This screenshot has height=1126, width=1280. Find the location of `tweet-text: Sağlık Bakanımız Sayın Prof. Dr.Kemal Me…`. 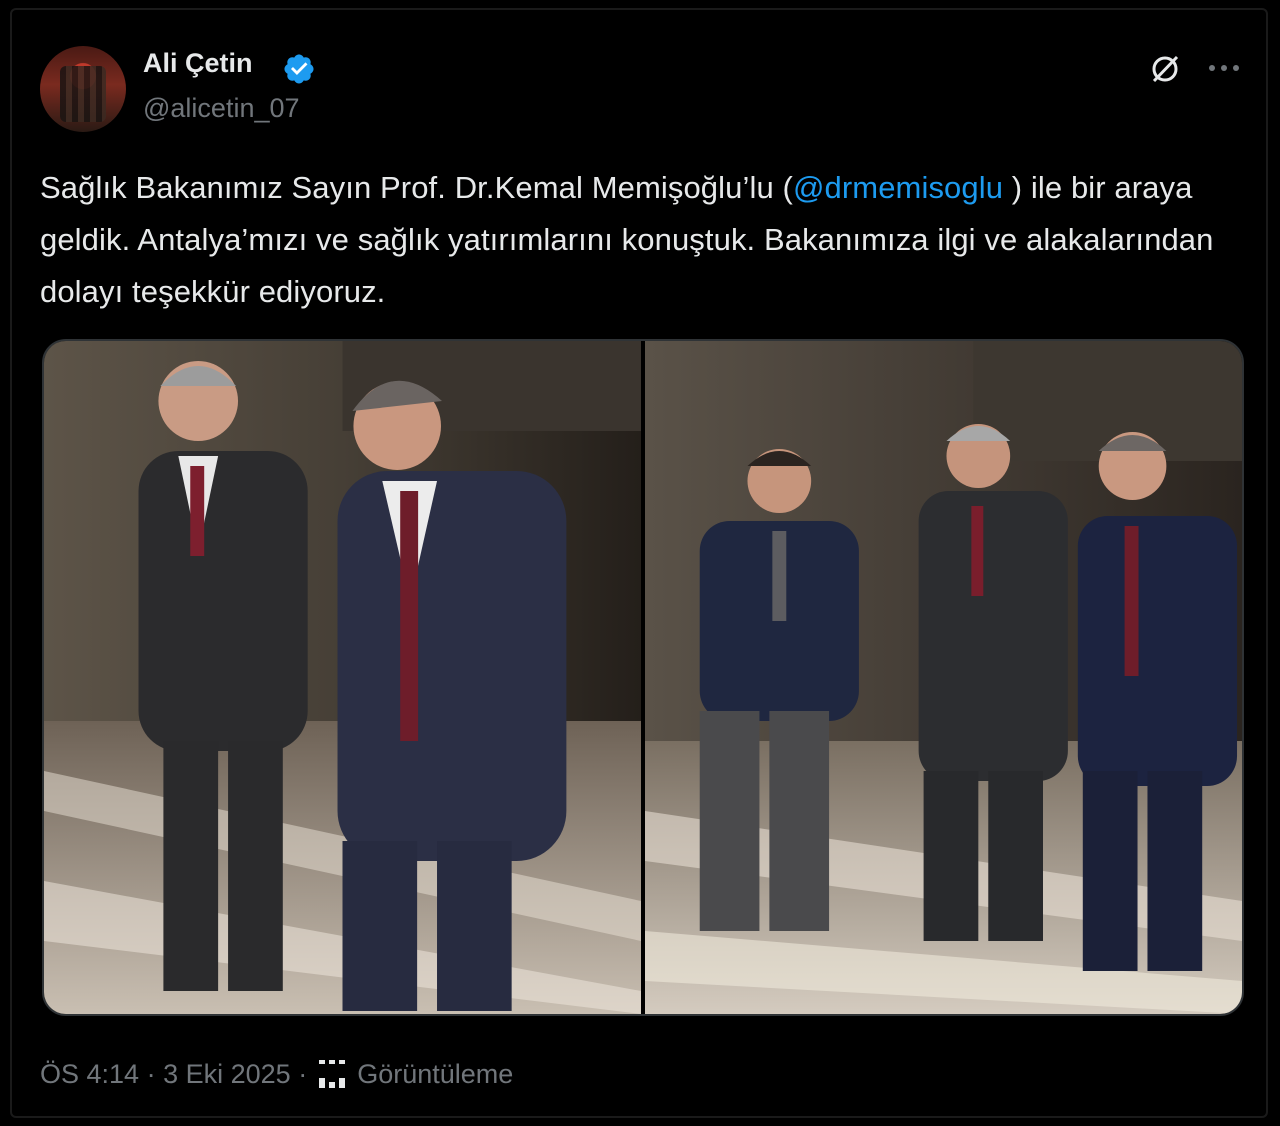

tweet-text: Sağlık Bakanımız Sayın Prof. Dr.Kemal Me… is located at coordinates (645, 240).